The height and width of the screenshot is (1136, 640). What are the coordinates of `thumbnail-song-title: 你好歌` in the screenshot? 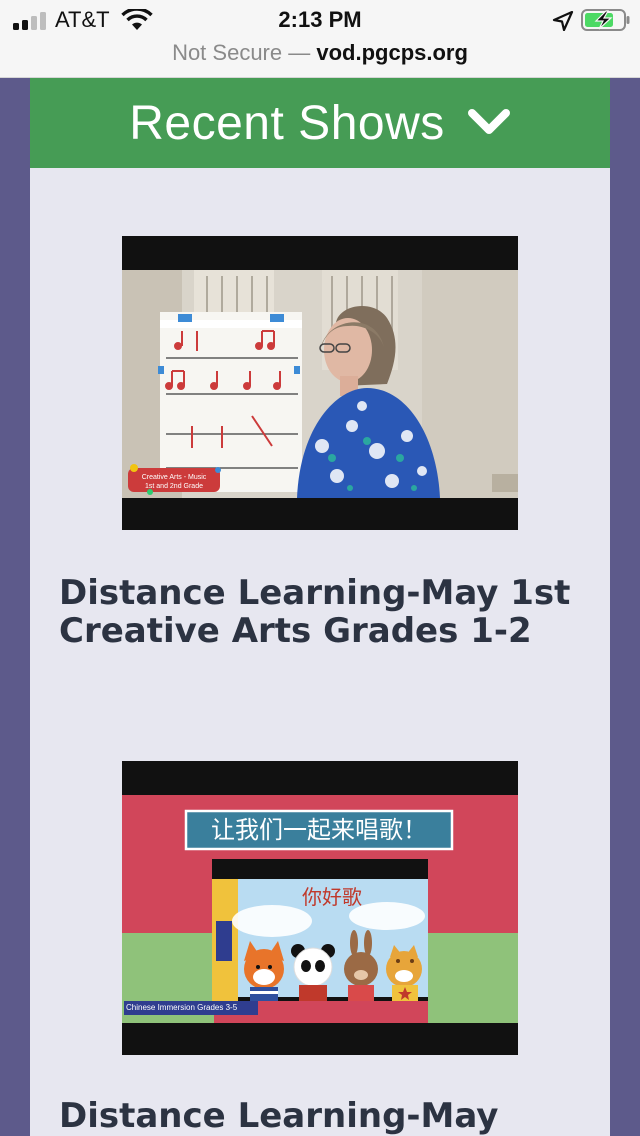 It's located at (332, 897).